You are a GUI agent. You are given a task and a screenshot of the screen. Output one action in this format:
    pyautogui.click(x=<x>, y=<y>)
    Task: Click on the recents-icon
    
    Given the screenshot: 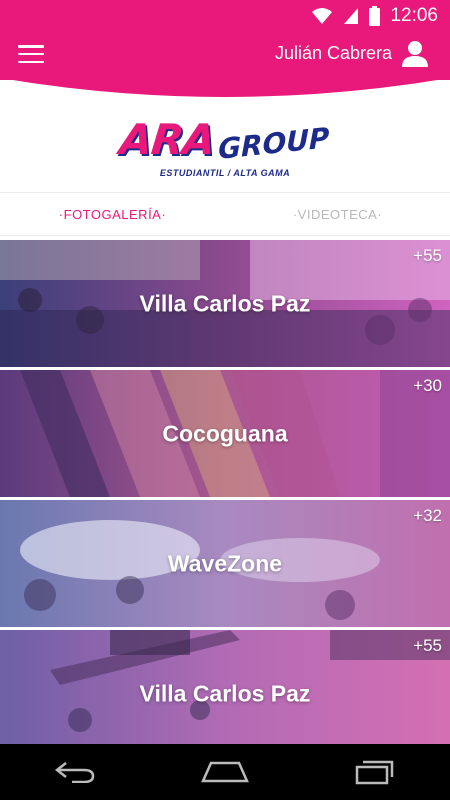 What is the action you would take?
    pyautogui.click(x=374, y=772)
    